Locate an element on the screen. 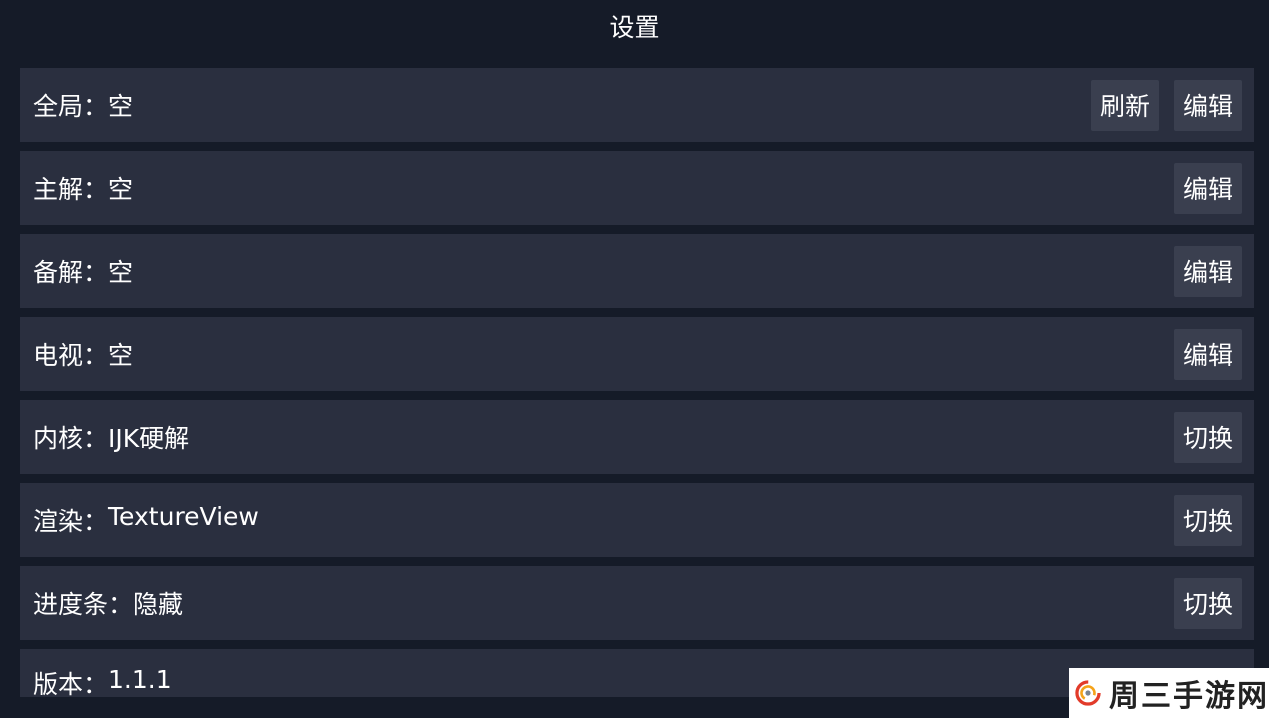 The image size is (1269, 718). setting-text: 渲染： TextureView is located at coordinates (603, 520).